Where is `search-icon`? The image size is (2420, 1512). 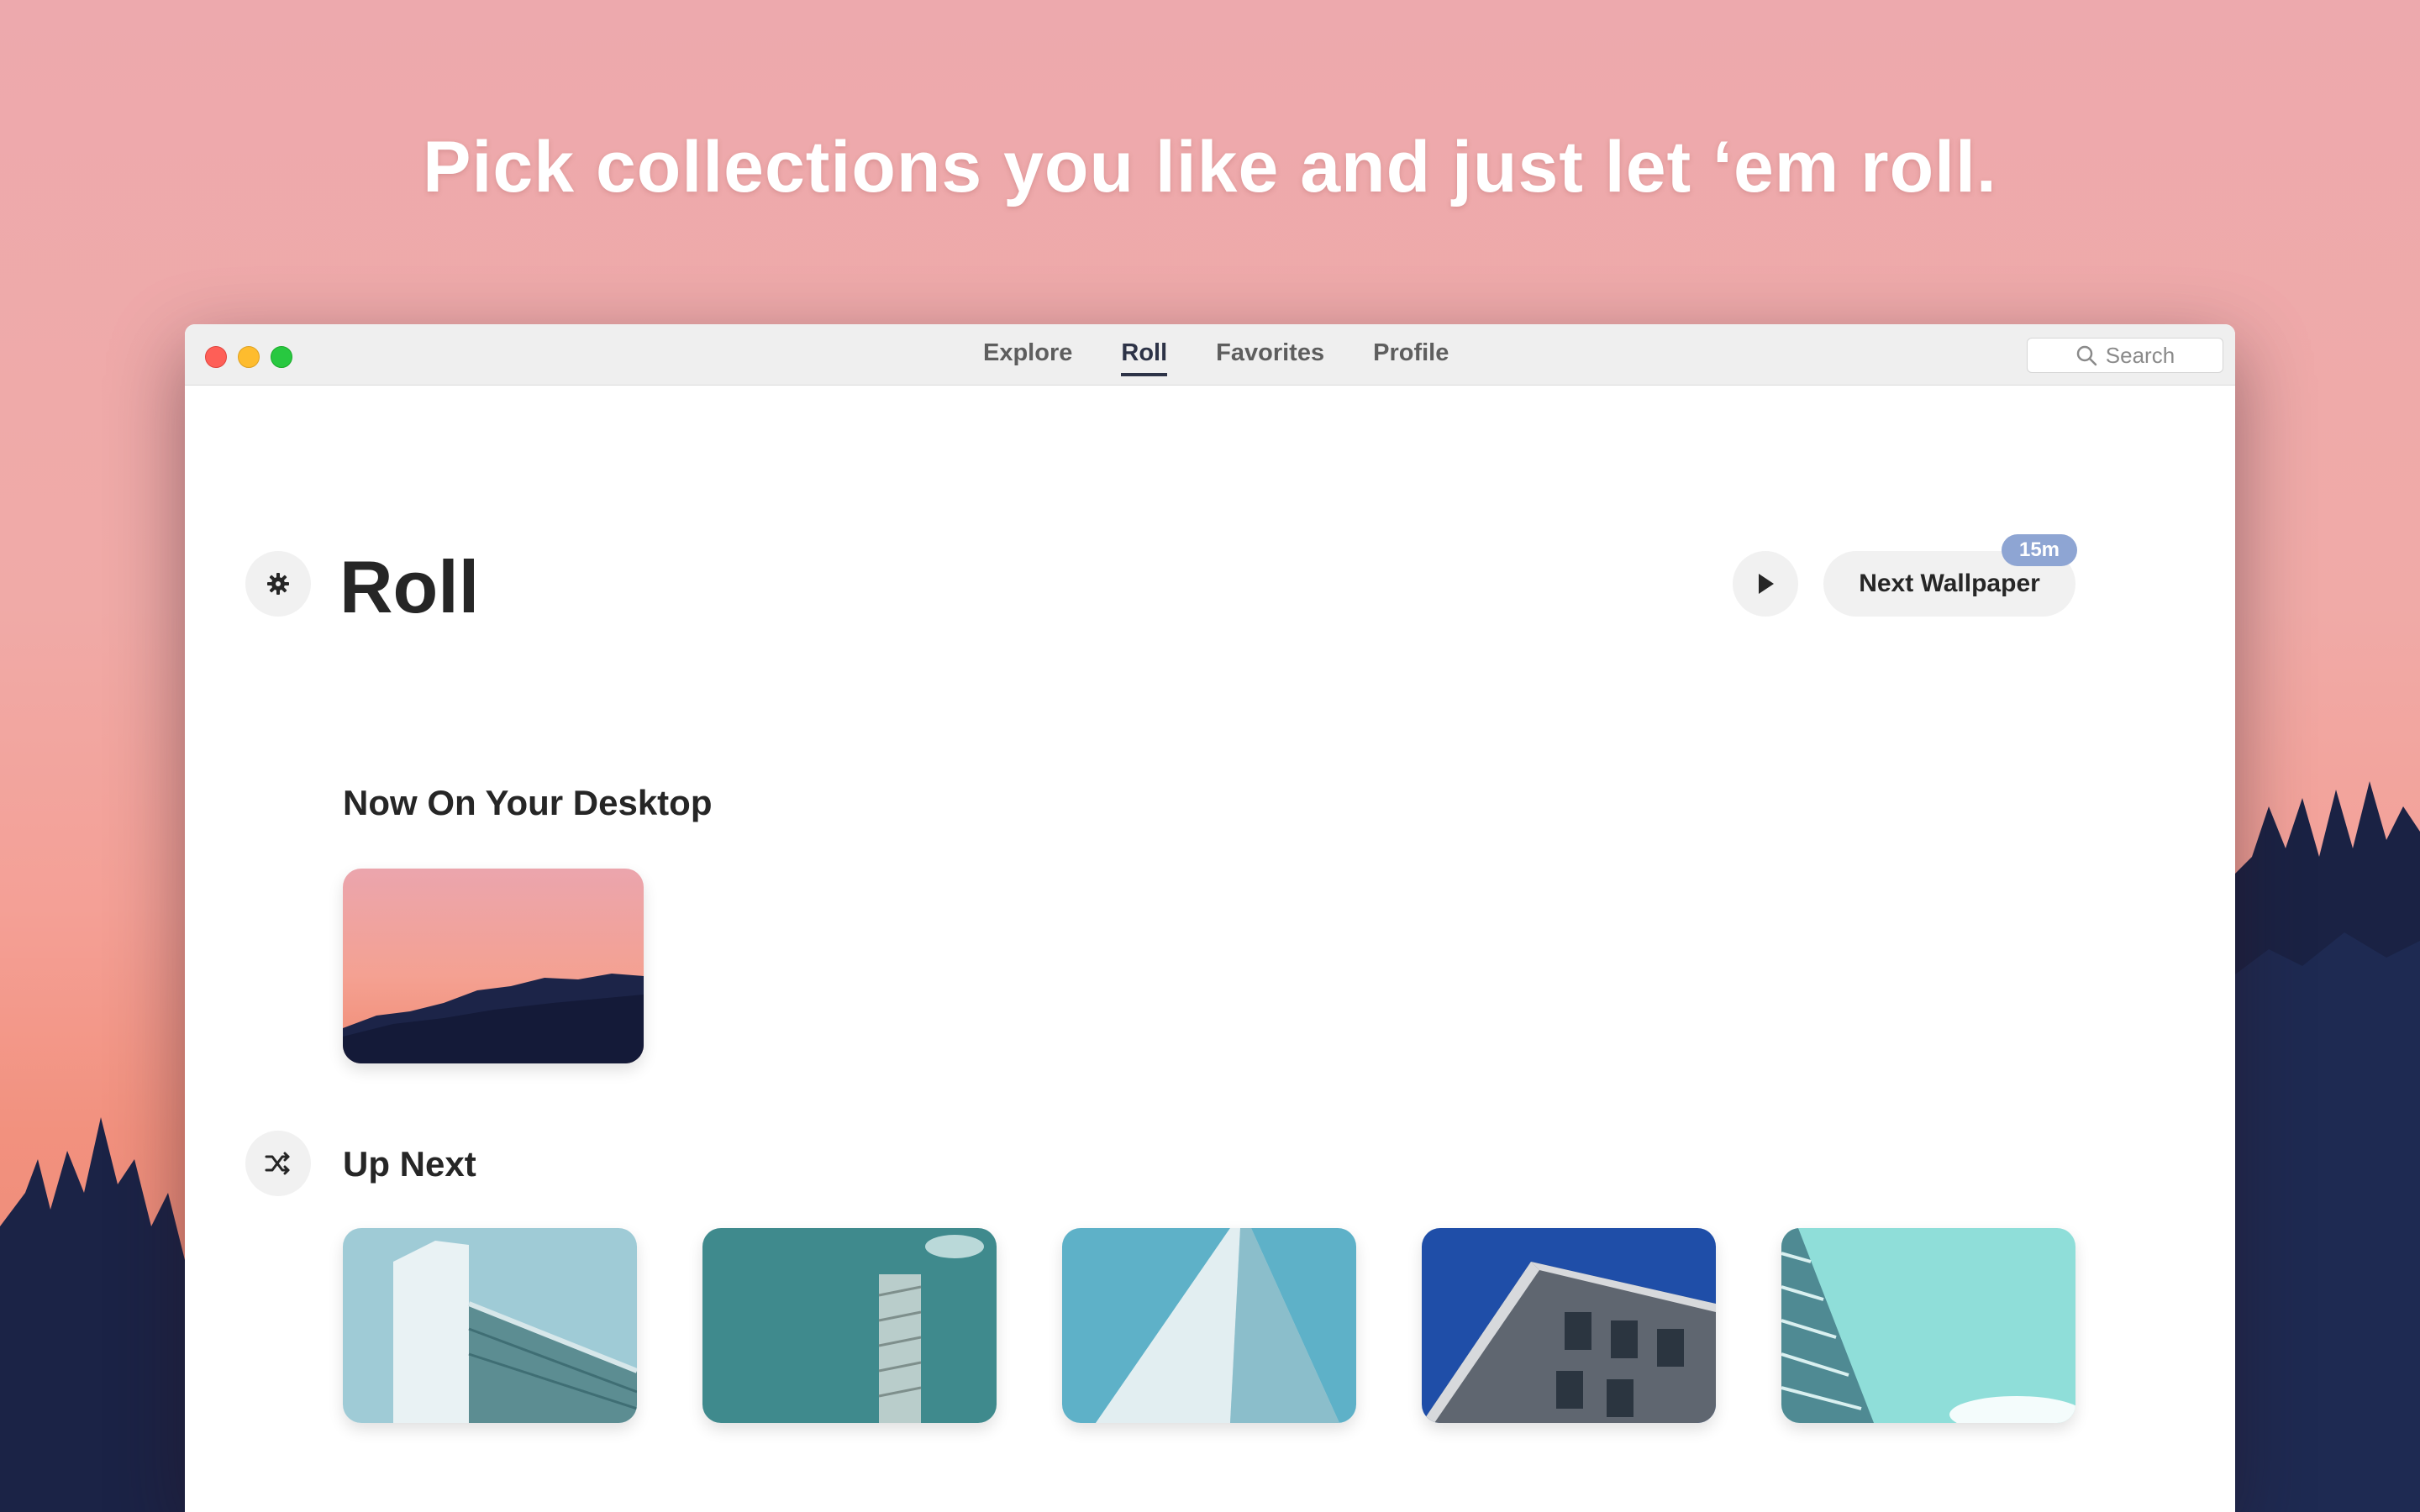 search-icon is located at coordinates (2086, 355).